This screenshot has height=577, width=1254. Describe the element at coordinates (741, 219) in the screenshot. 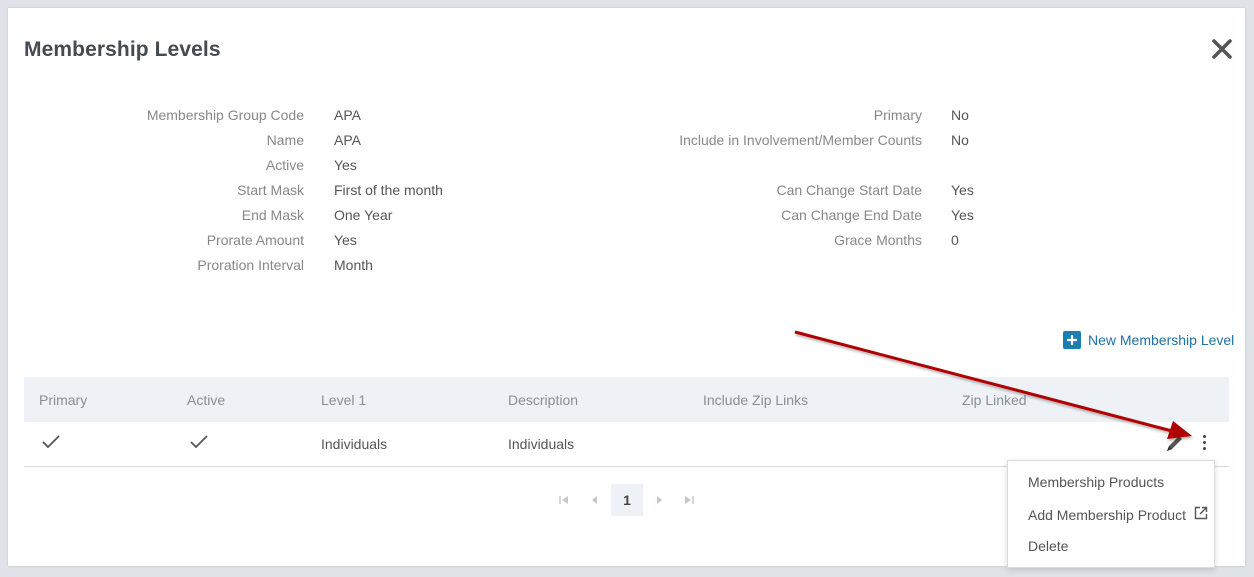

I see `detail-row: Can Change End Date Yes` at that location.